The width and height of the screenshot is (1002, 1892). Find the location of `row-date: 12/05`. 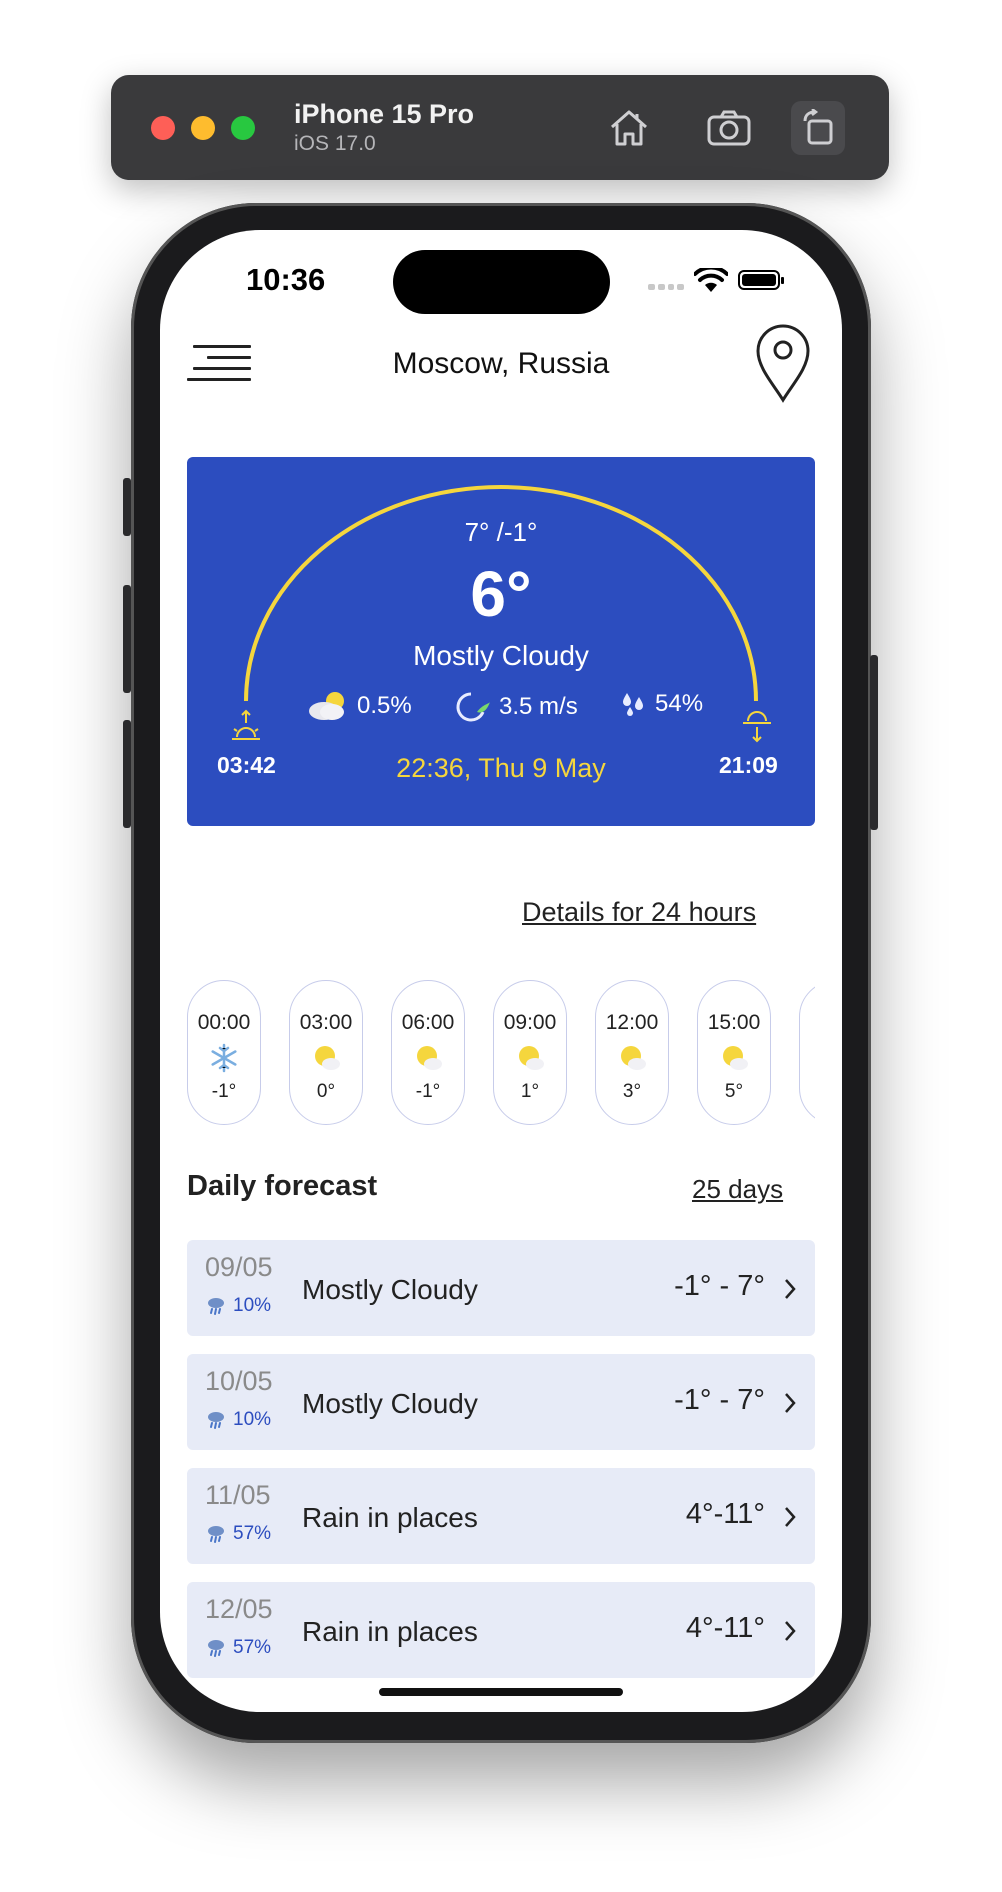

row-date: 12/05 is located at coordinates (239, 1609).